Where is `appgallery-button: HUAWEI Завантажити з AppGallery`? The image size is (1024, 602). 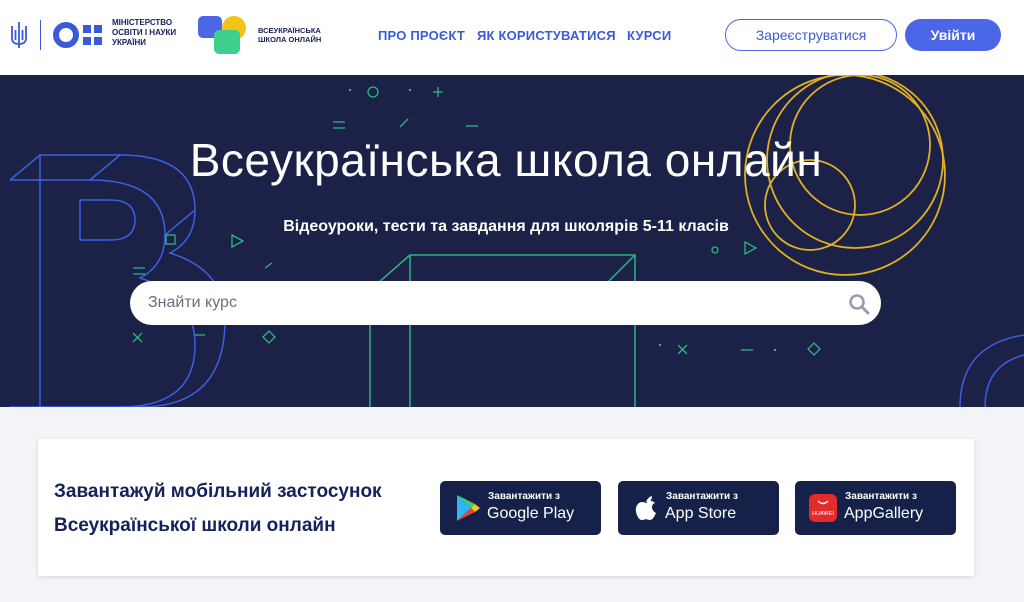 appgallery-button: HUAWEI Завантажити з AppGallery is located at coordinates (875, 508).